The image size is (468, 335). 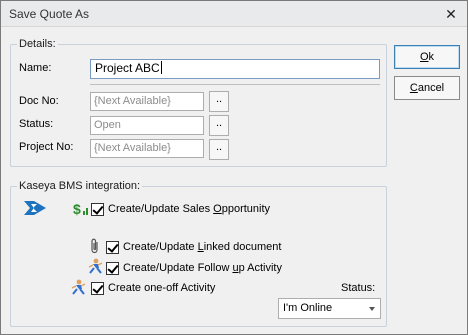 I want to click on name-label: Name:, so click(x=35, y=68).